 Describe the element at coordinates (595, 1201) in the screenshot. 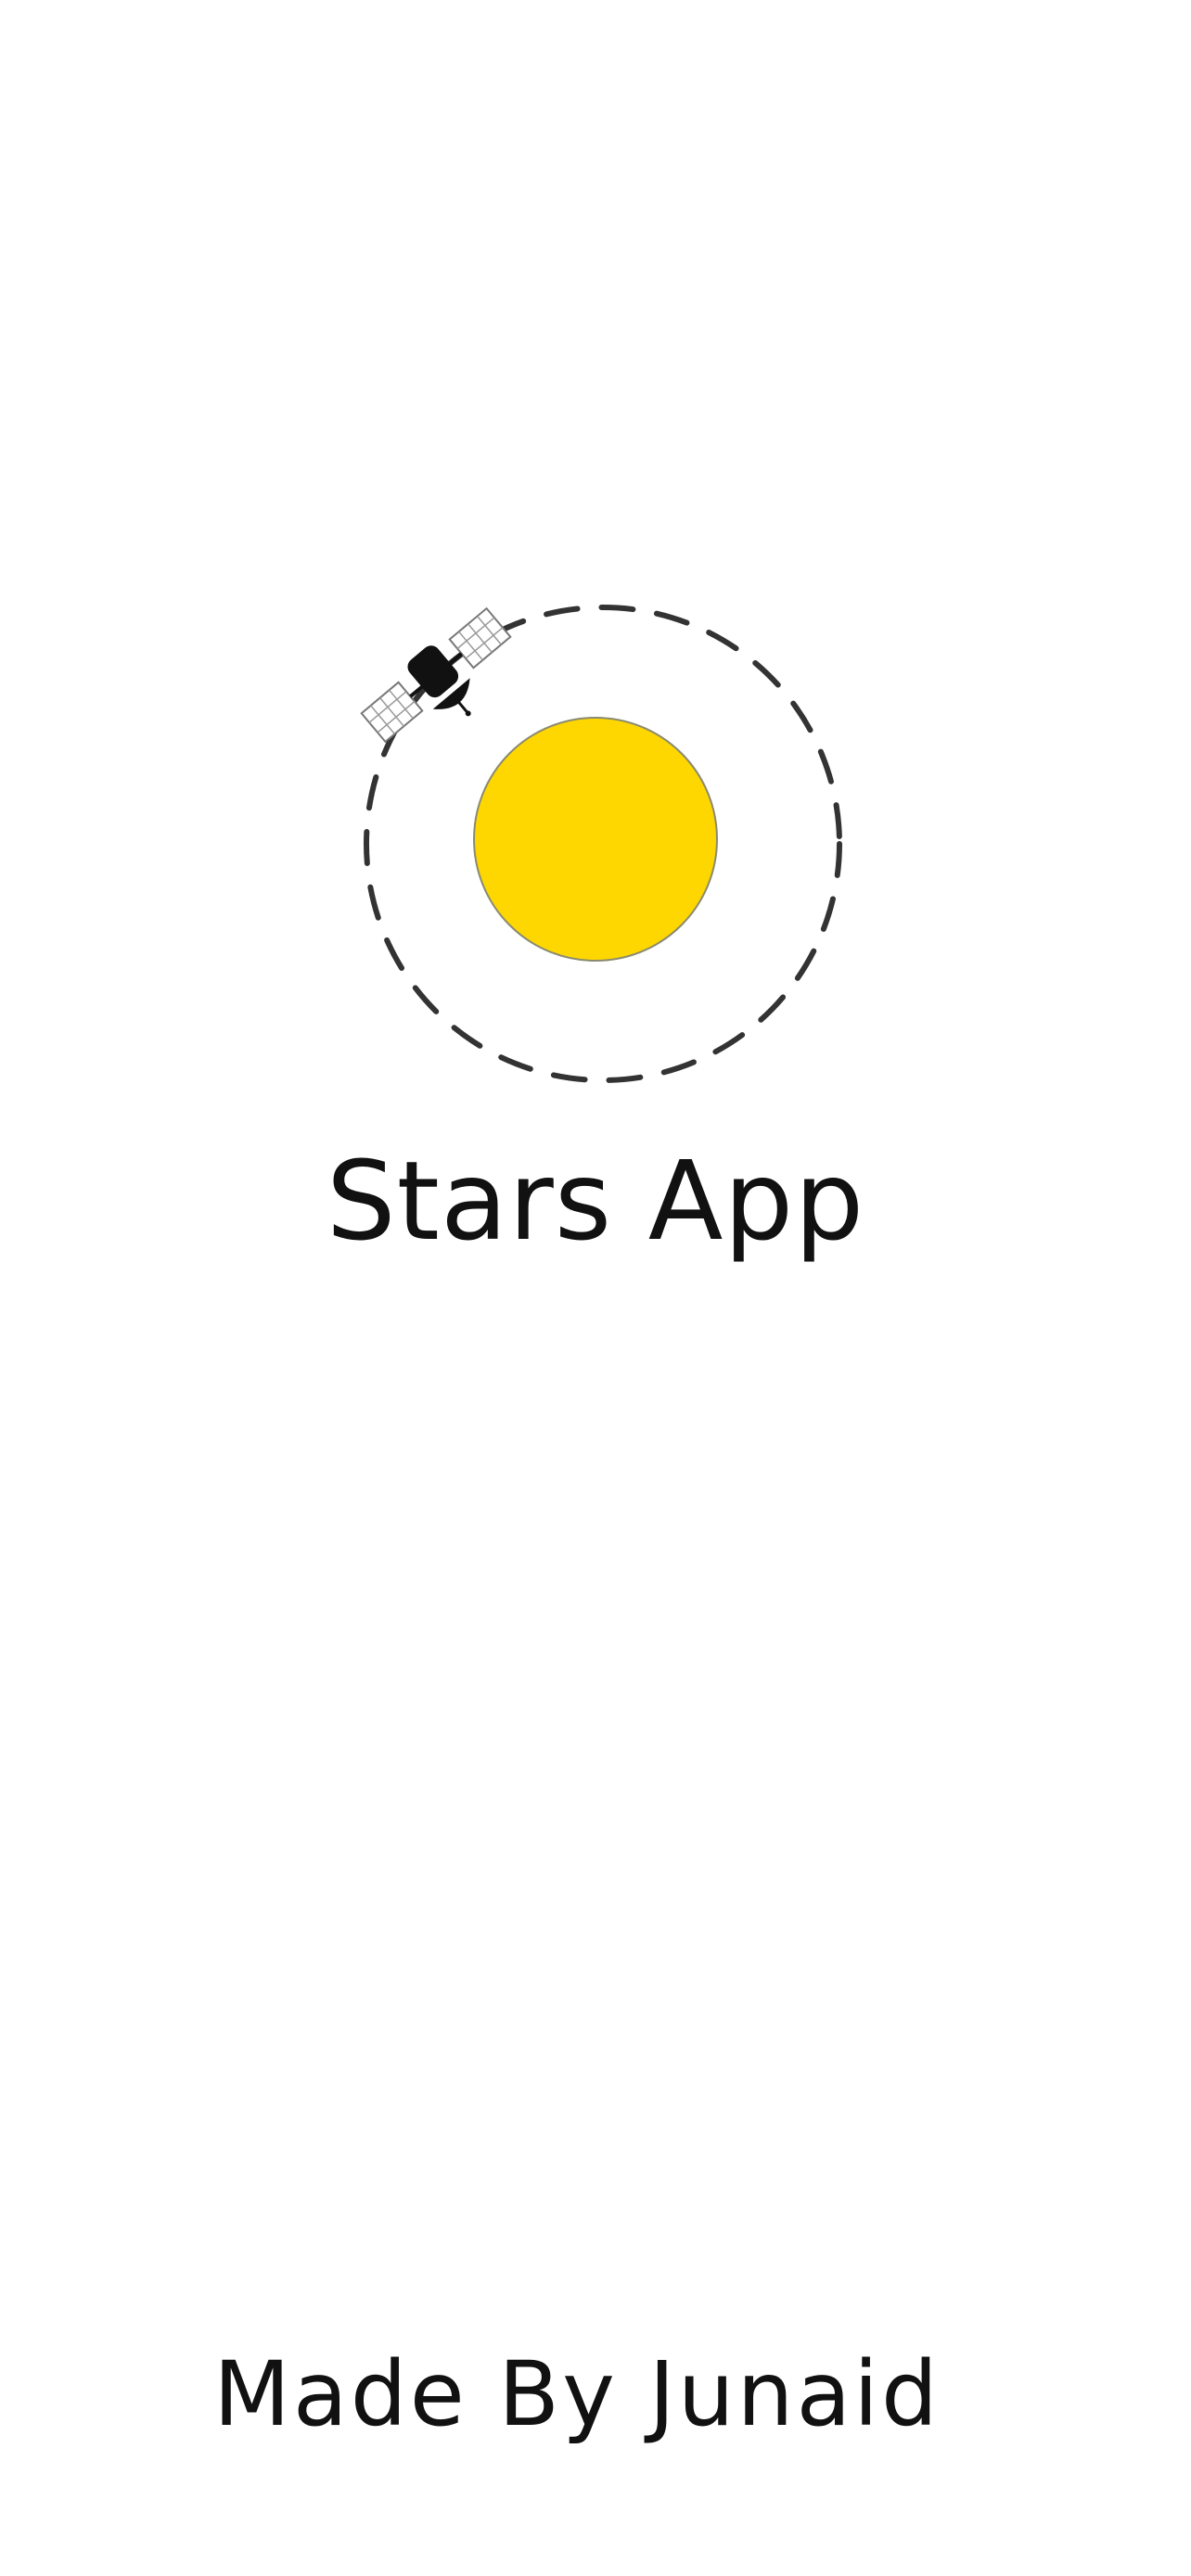

I see `app-title: Stars App` at that location.